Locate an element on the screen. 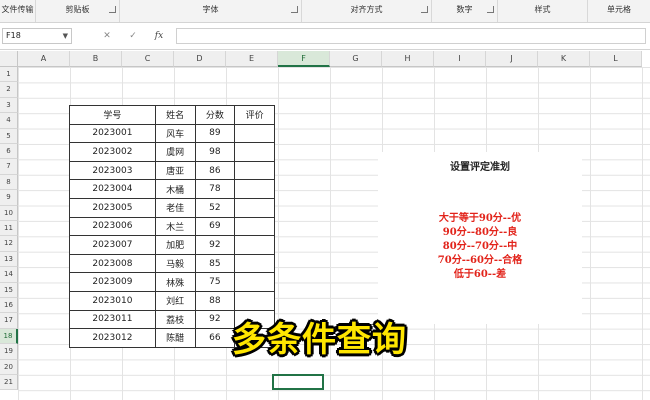  table-cell: 78 is located at coordinates (215, 189).